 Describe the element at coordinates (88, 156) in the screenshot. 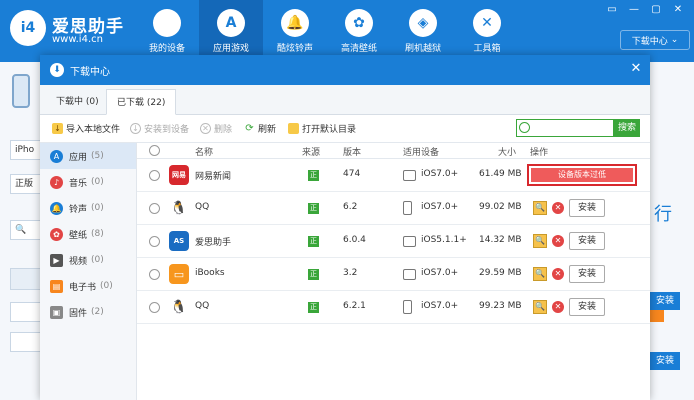

I see `sidebar-item-apps: A 应用 (5)` at that location.